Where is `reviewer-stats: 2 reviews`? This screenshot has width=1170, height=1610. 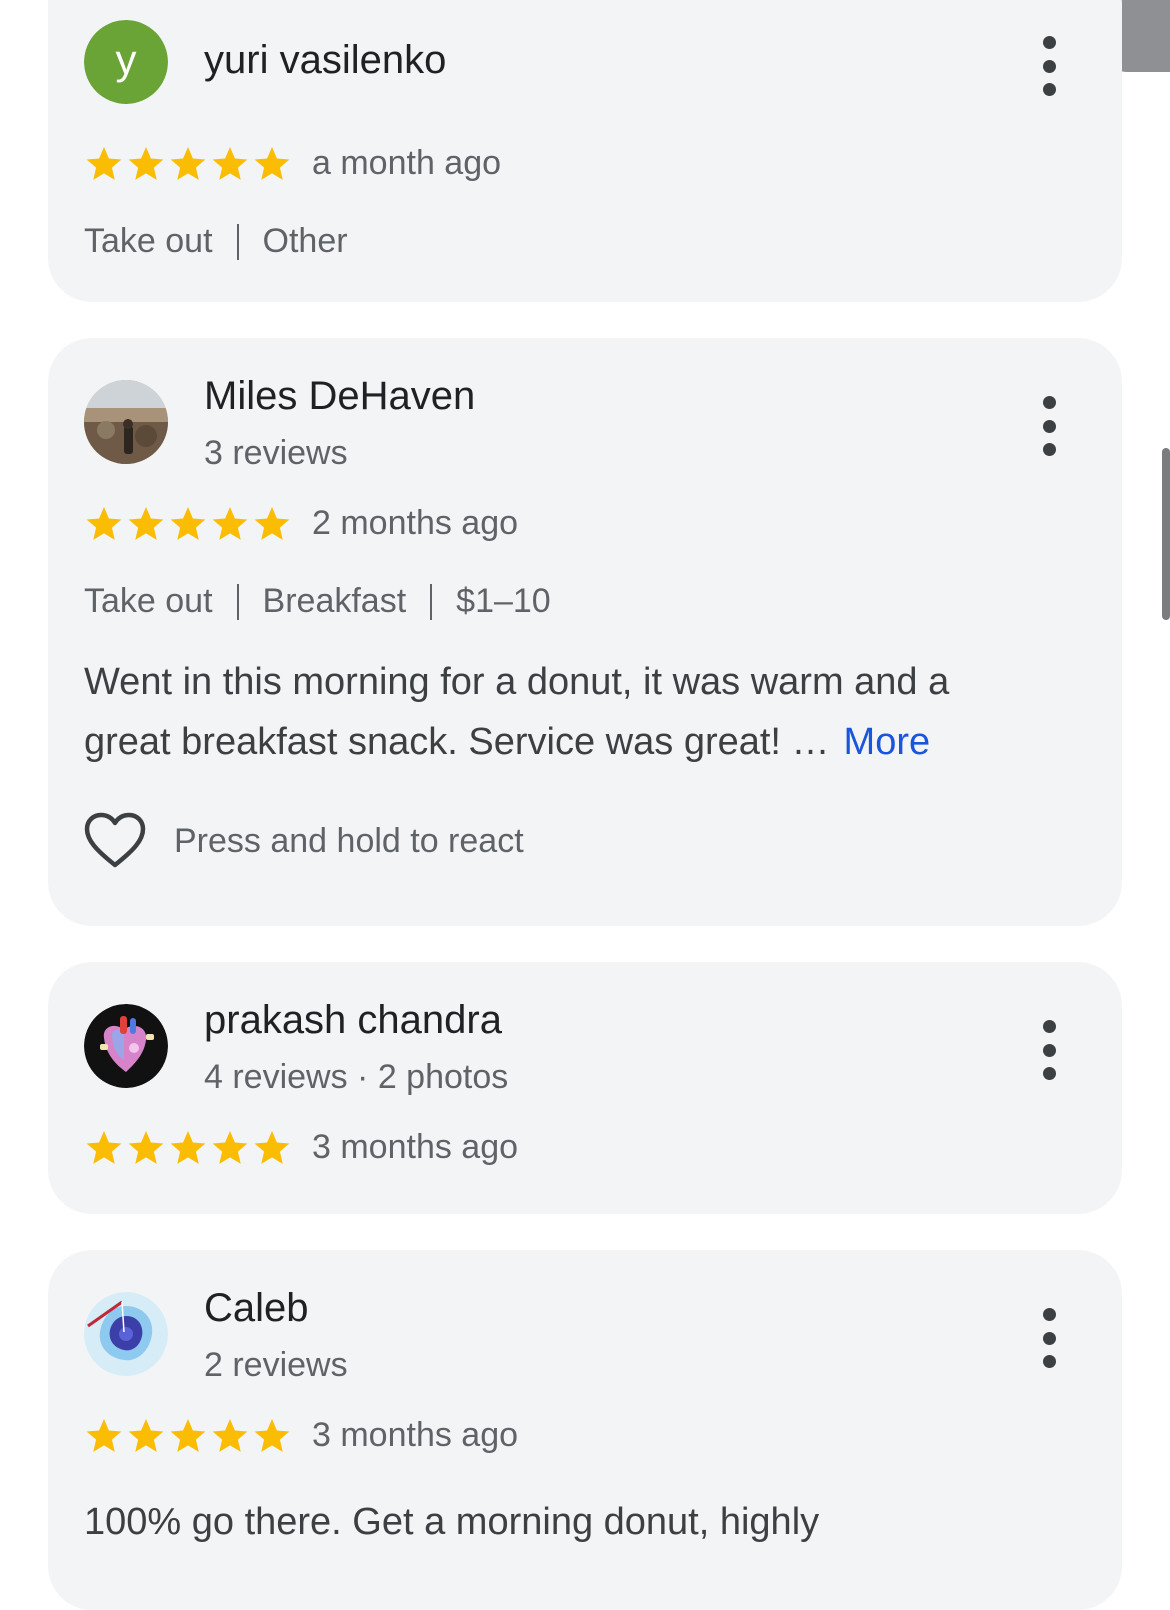
reviewer-stats: 2 reviews is located at coordinates (276, 1365).